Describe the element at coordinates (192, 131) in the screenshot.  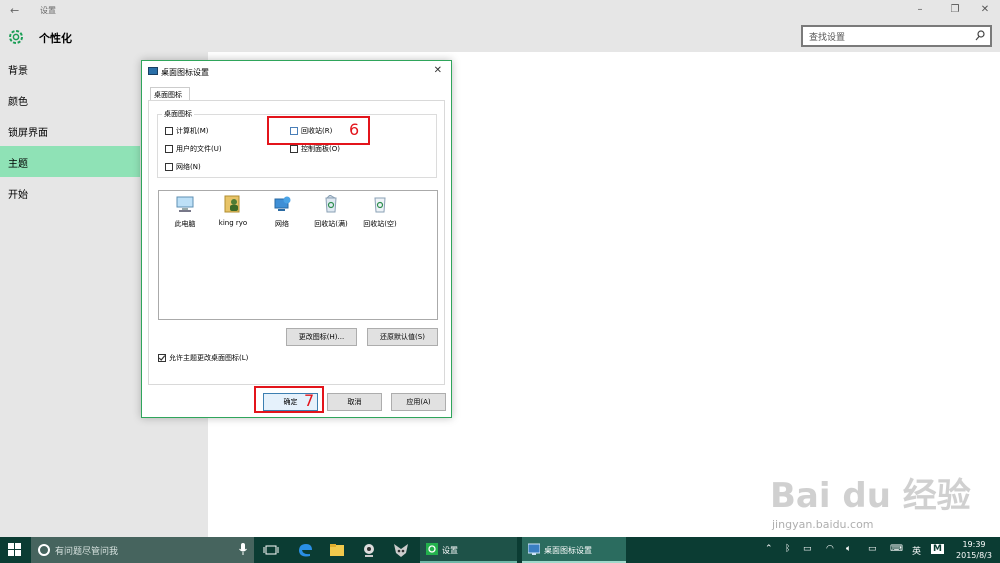
I see `checkbox-label: 计算机(M)` at that location.